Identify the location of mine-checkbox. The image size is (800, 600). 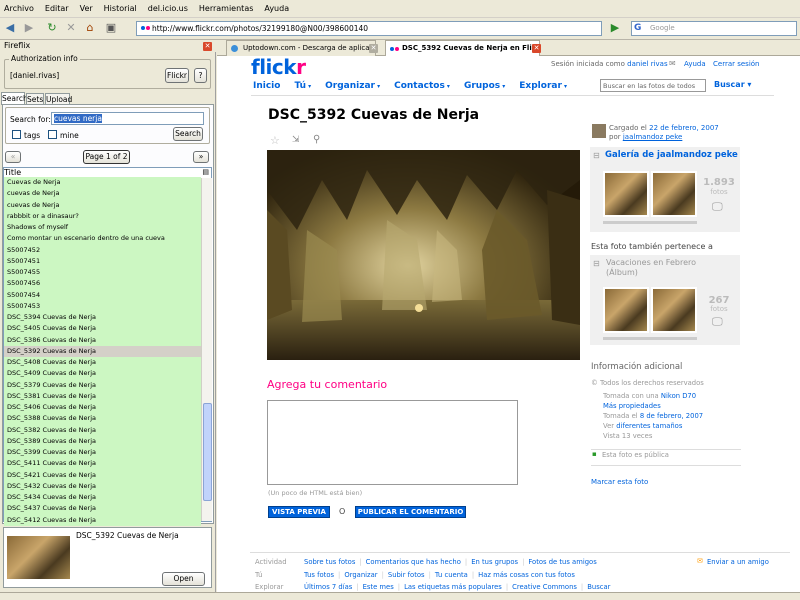
(52, 134).